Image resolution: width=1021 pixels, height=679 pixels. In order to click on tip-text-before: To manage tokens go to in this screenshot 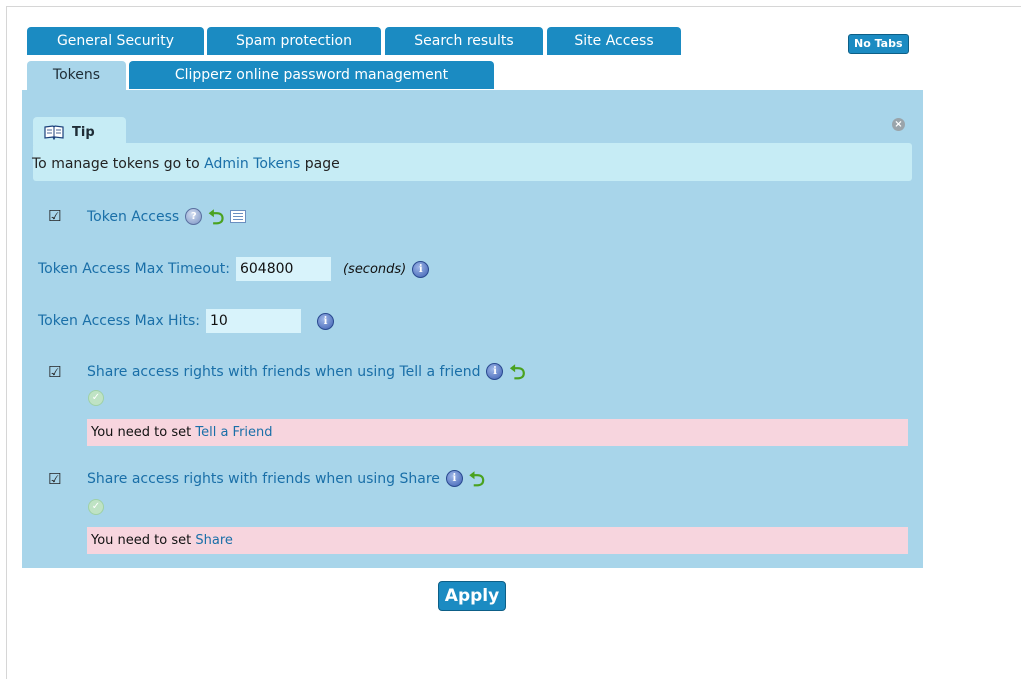, I will do `click(116, 164)`.